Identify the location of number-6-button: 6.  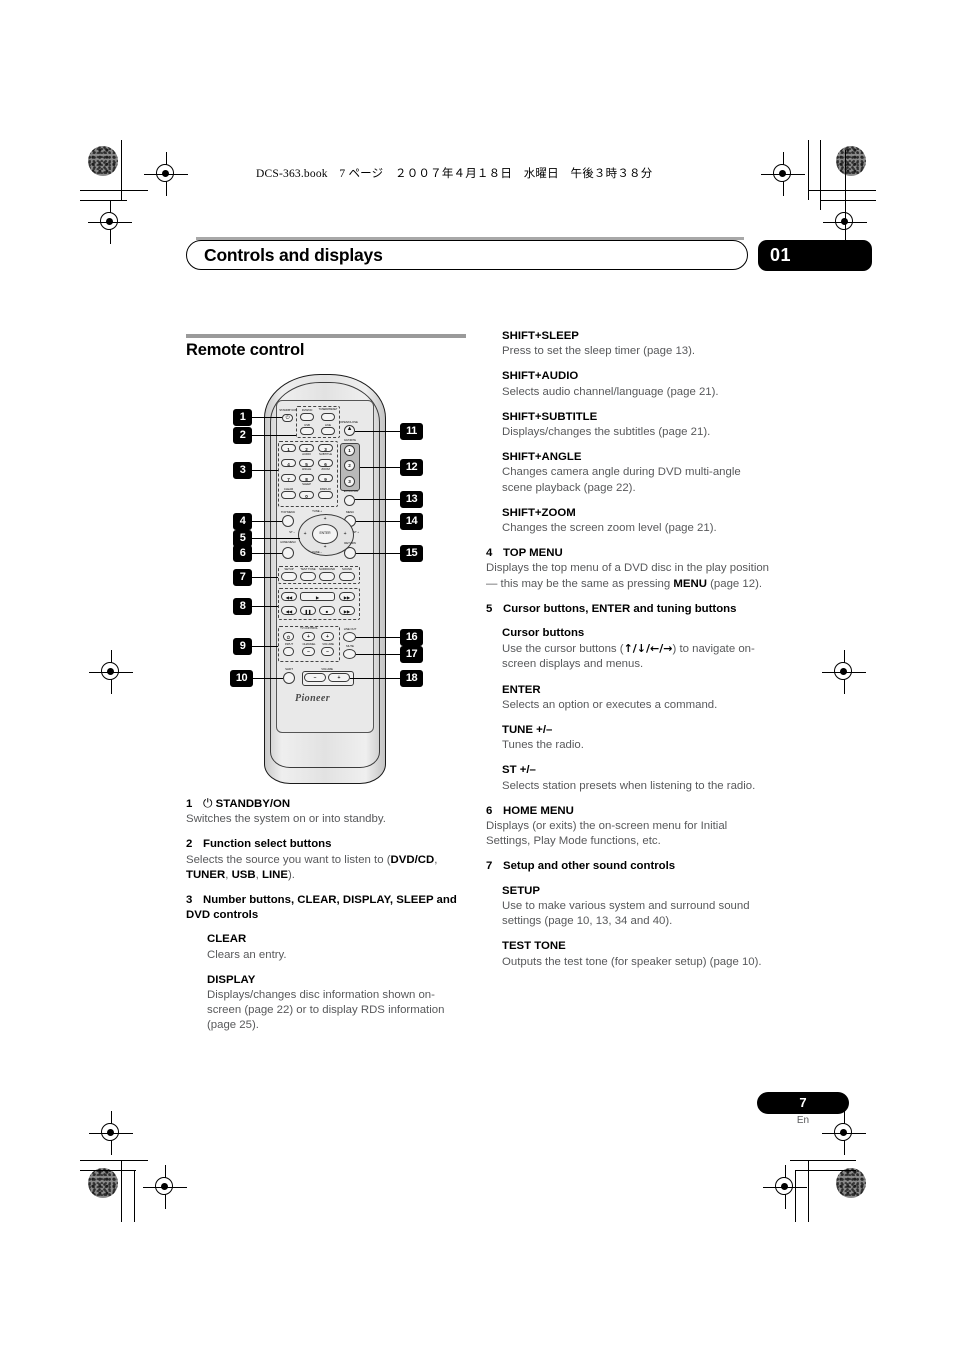
(325, 463).